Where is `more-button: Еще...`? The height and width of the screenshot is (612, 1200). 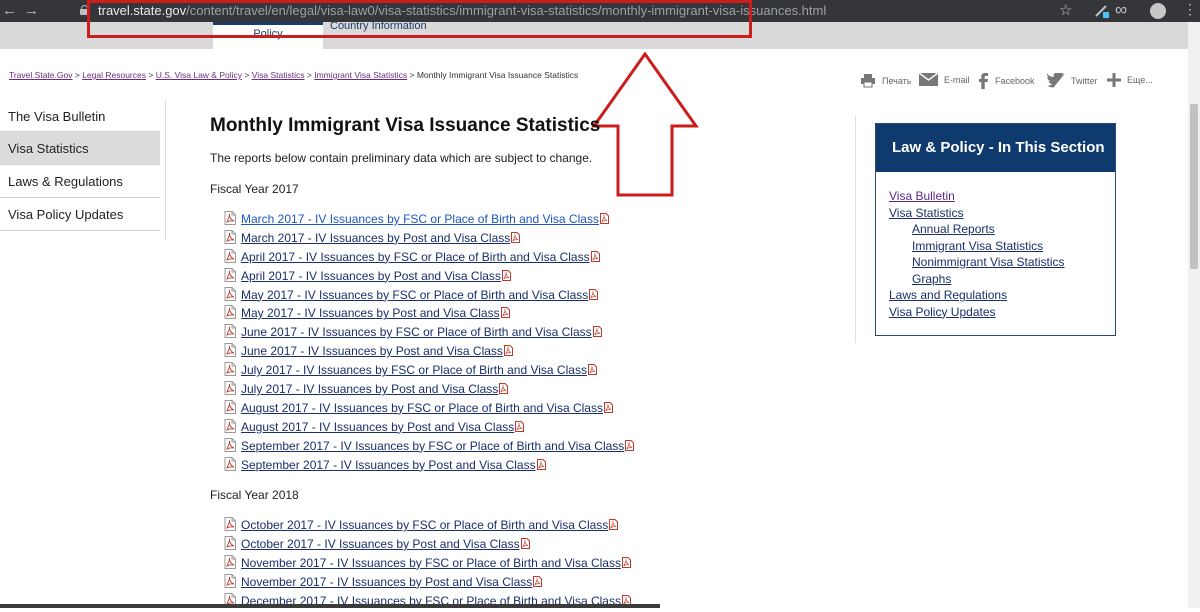
more-button: Еще... is located at coordinates (1130, 80).